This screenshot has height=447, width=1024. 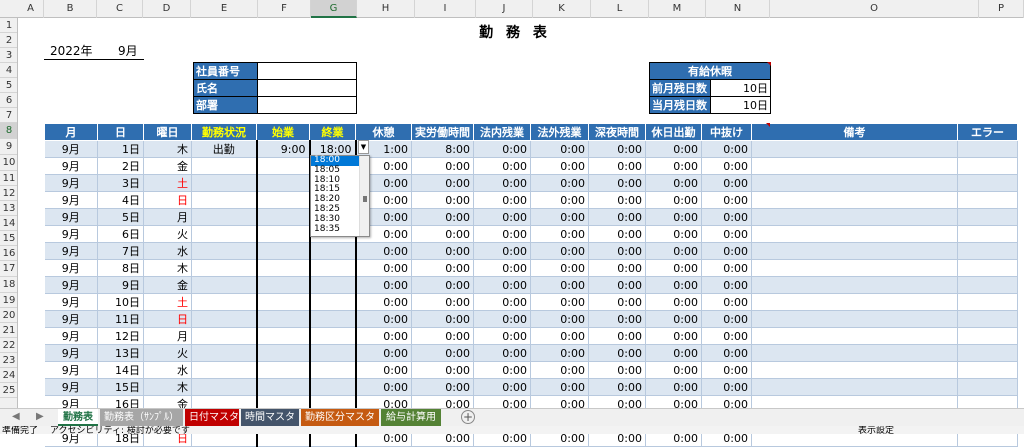 What do you see at coordinates (167, 183) in the screenshot?
I see `weekday-cell: 土` at bounding box center [167, 183].